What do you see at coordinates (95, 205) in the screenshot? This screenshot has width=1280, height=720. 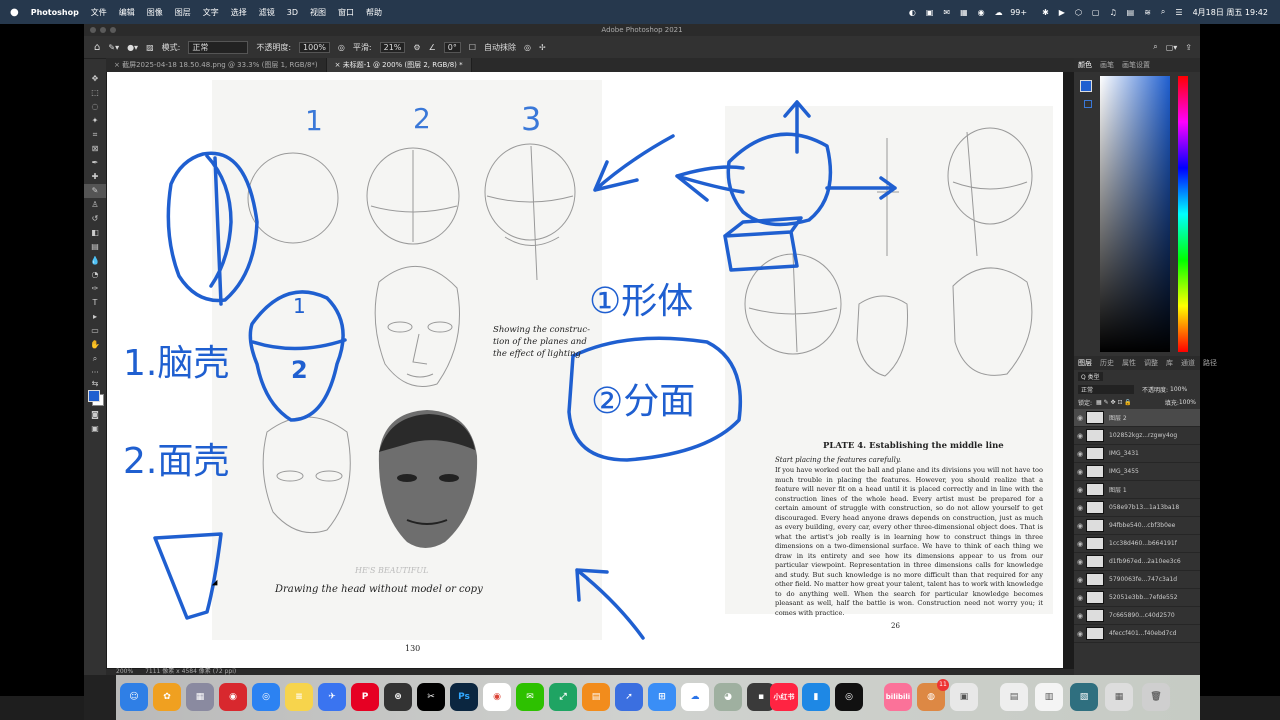 I see `stamp-tool-icon: ♙` at bounding box center [95, 205].